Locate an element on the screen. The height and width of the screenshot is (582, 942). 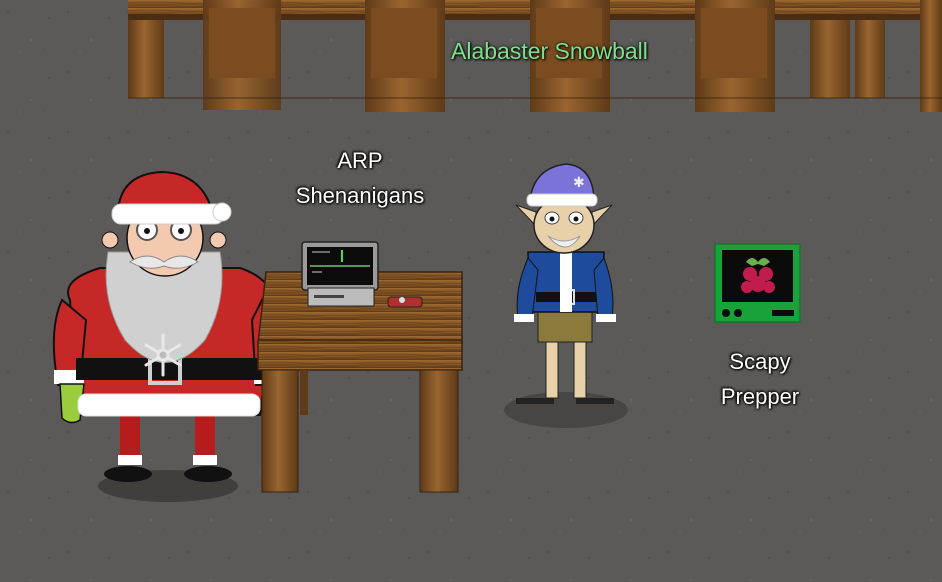
raspberry-pi-icon is located at coordinates (757, 283).